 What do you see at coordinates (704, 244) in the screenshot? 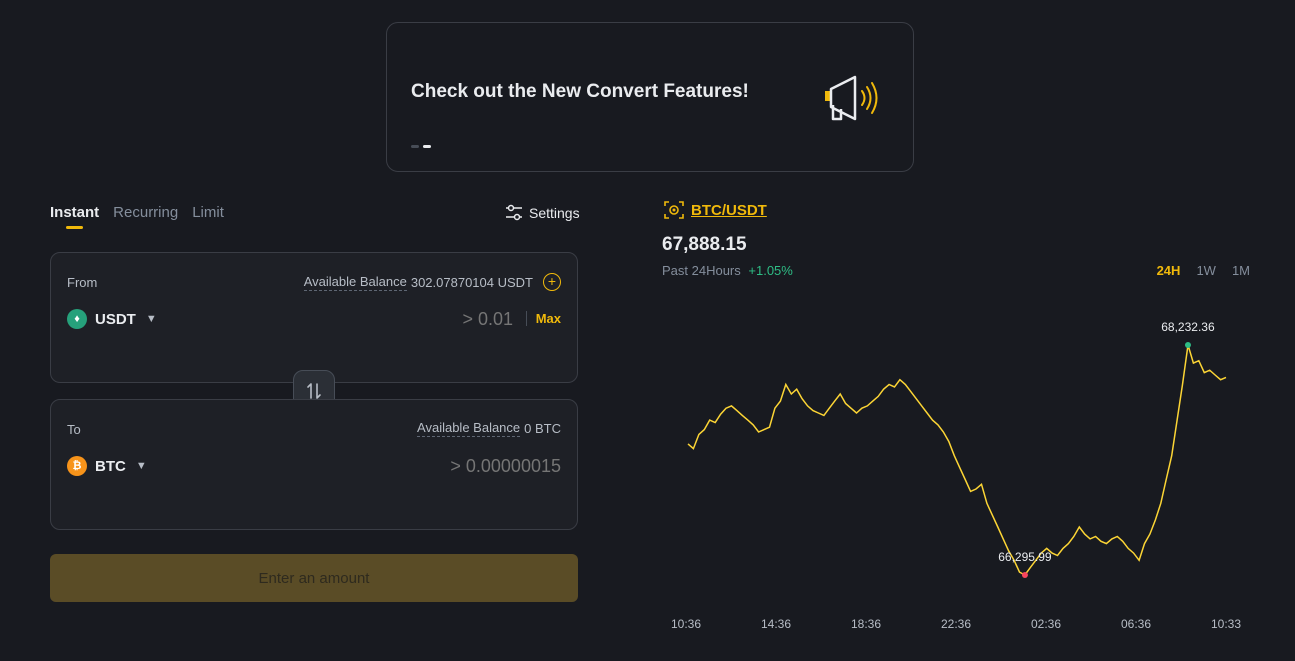
I see `current-price: 67,888.15` at bounding box center [704, 244].